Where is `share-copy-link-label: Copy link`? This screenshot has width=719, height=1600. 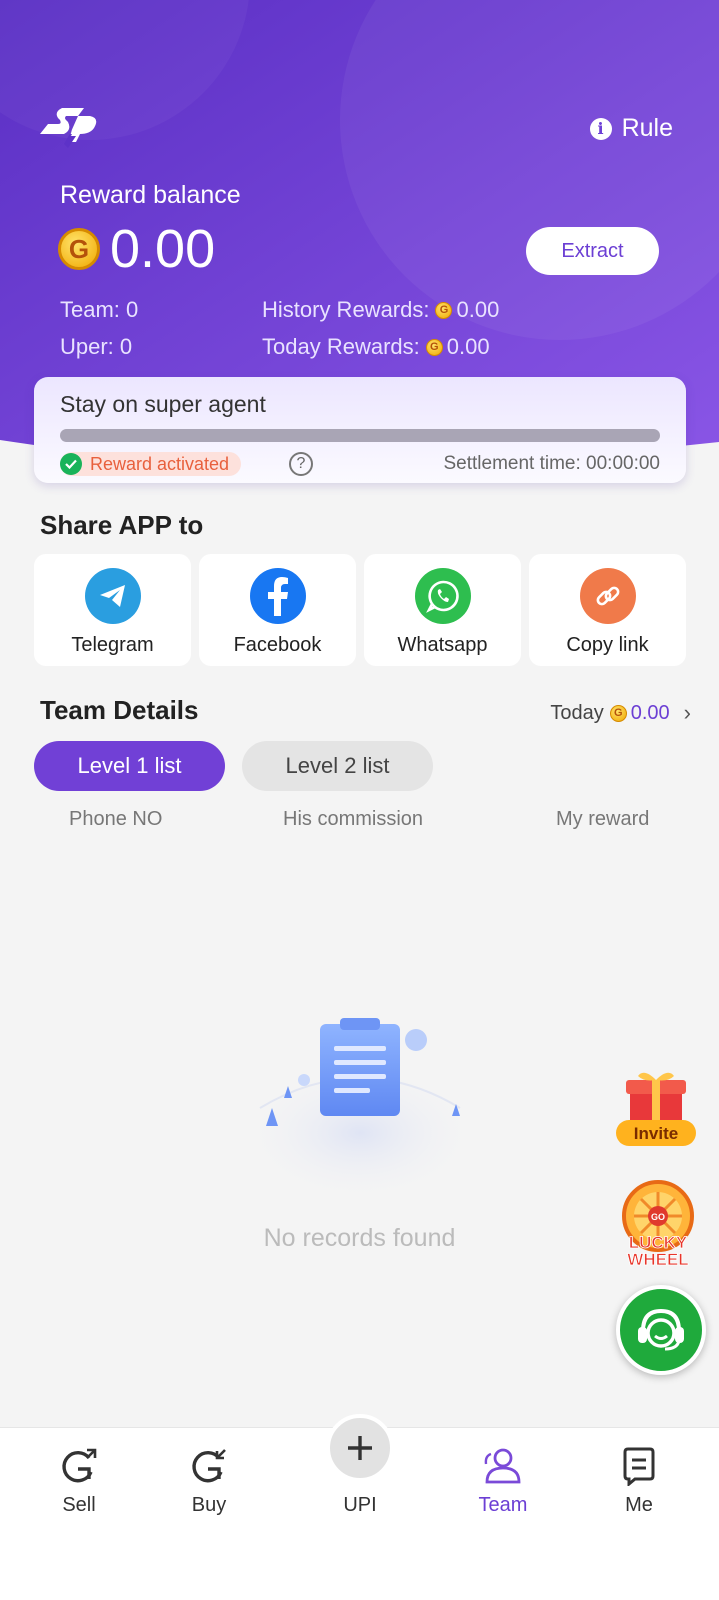
share-copy-link-label: Copy link is located at coordinates (607, 645).